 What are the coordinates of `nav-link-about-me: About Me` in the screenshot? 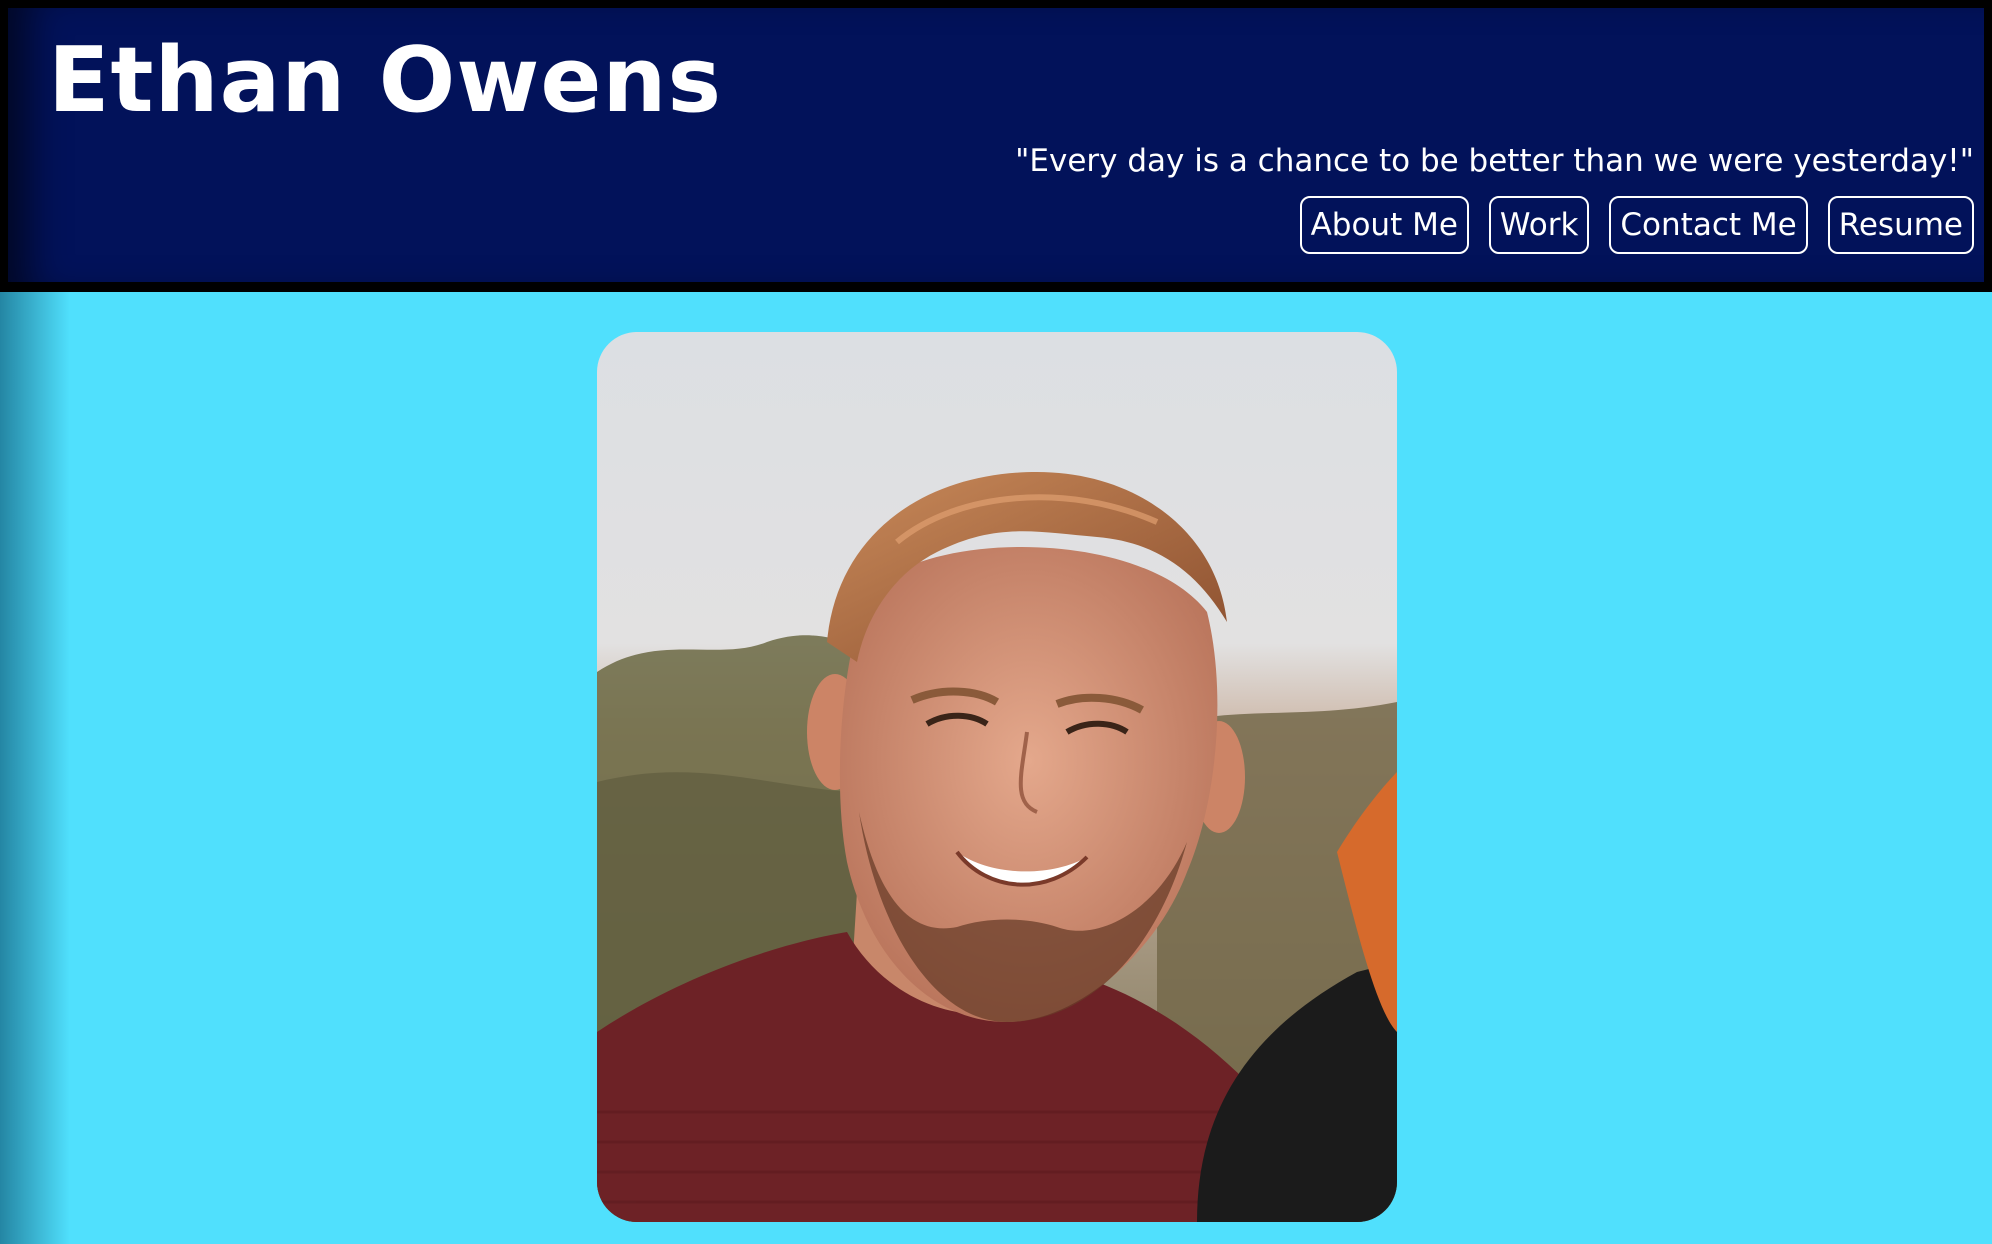 It's located at (1384, 225).